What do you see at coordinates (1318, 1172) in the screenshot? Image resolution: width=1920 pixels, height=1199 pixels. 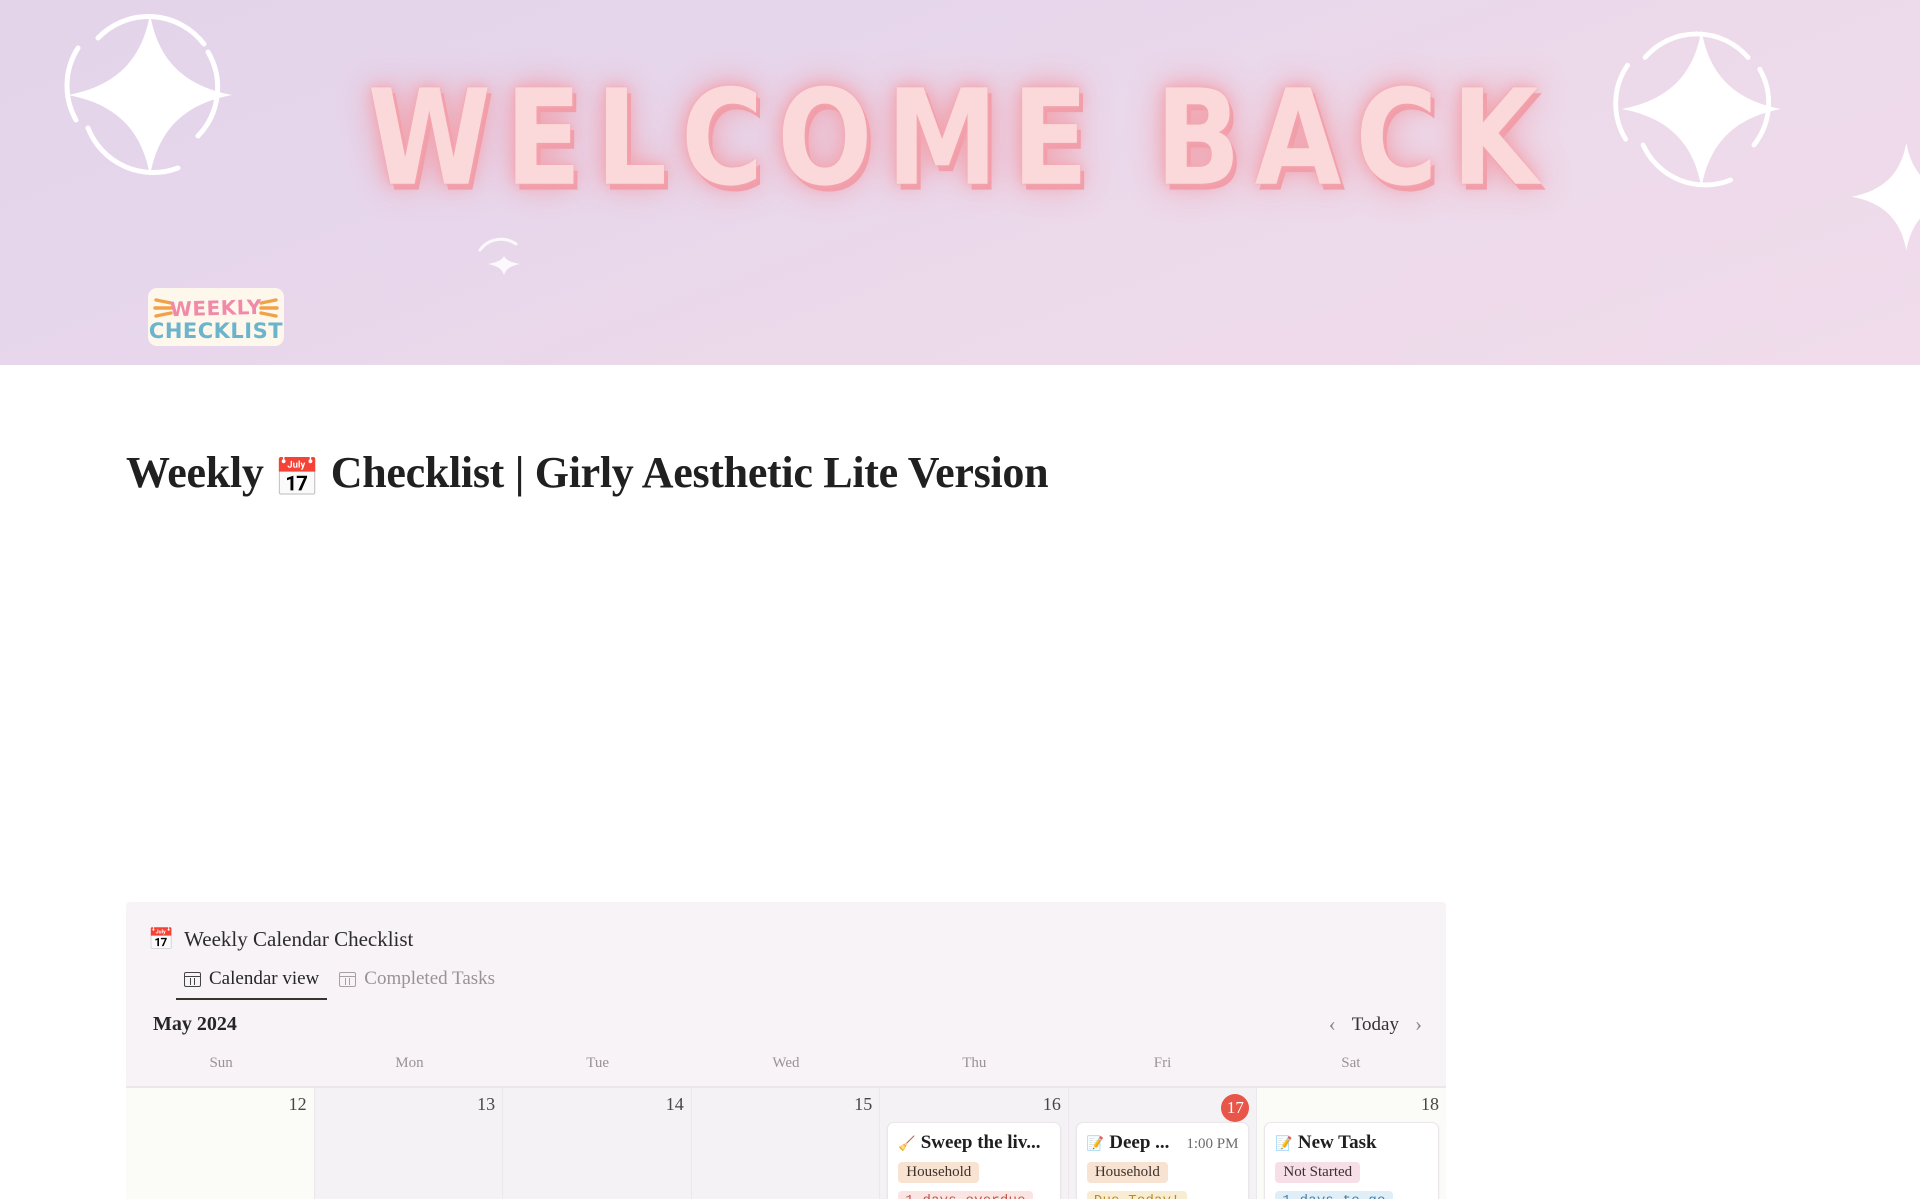 I see `event-tag-badge: Not Started` at bounding box center [1318, 1172].